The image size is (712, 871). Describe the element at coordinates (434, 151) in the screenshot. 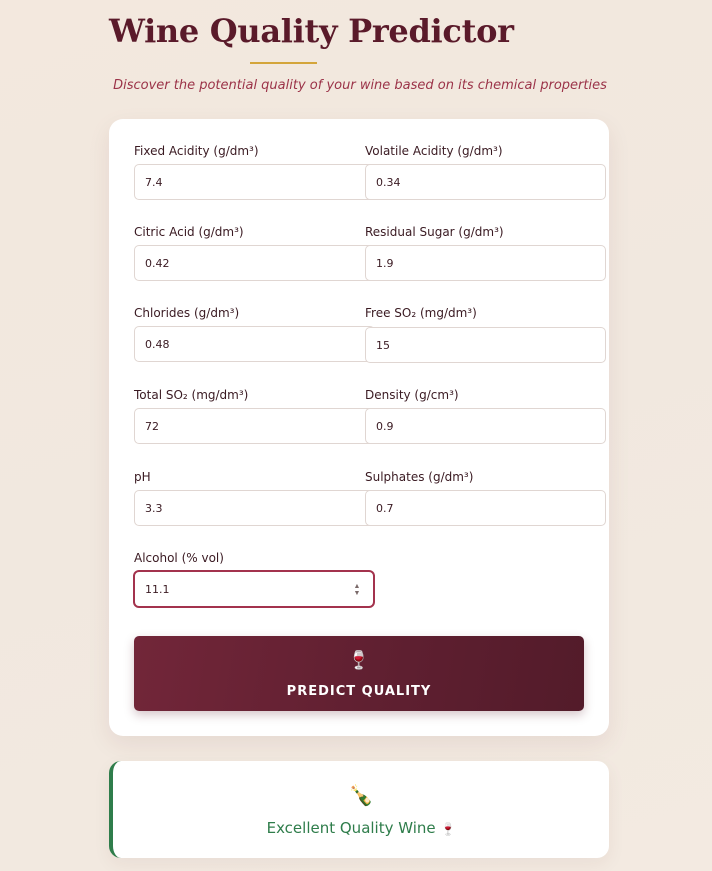

I see `volatile-acidity-label: Volatile Acidity (g/dm³)` at that location.